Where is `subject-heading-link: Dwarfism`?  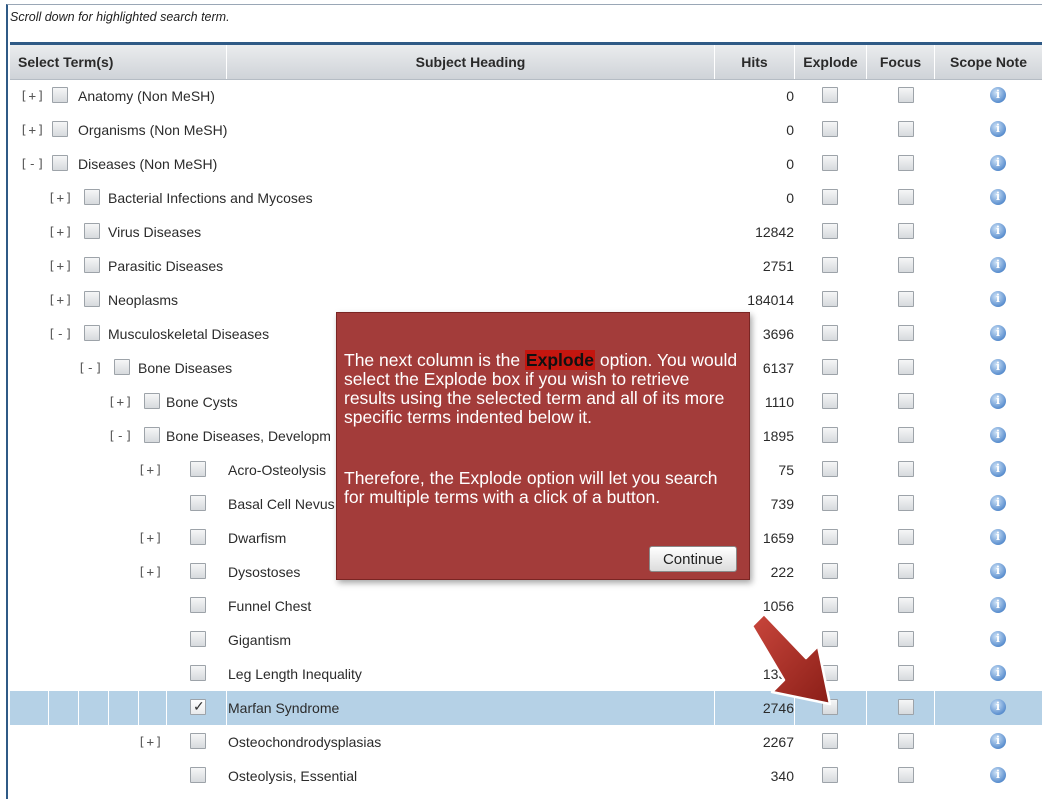 subject-heading-link: Dwarfism is located at coordinates (257, 538).